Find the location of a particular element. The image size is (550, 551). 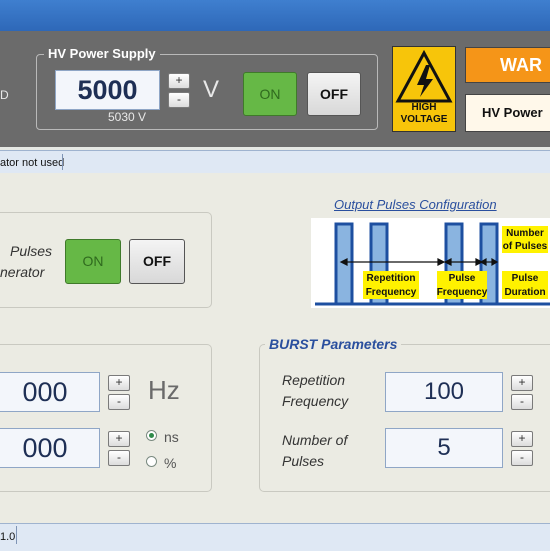

burst-number-decrement-button: - is located at coordinates (522, 458).